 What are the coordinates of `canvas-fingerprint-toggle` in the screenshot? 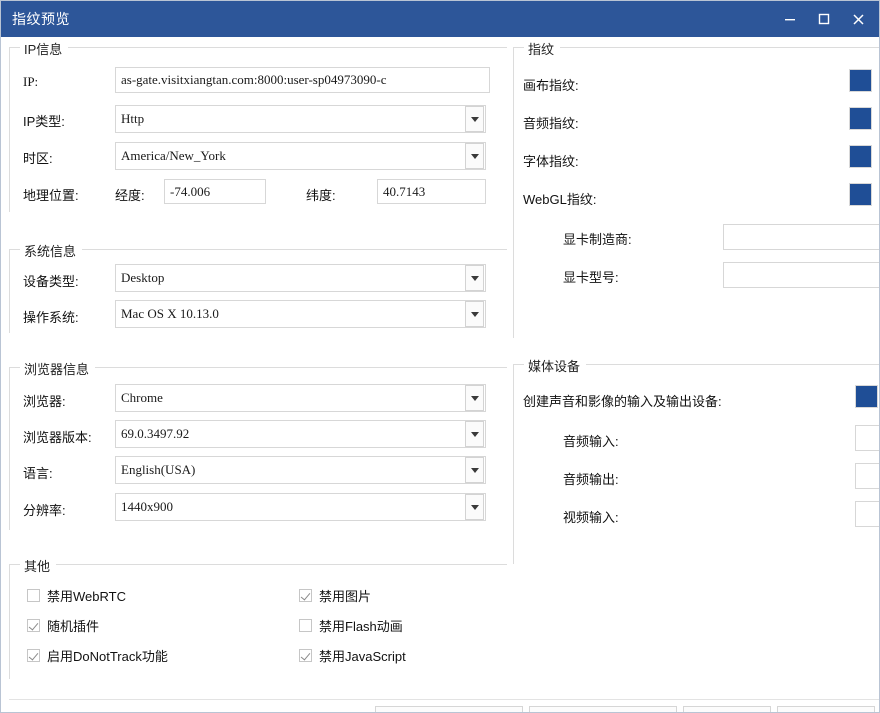 It's located at (860, 80).